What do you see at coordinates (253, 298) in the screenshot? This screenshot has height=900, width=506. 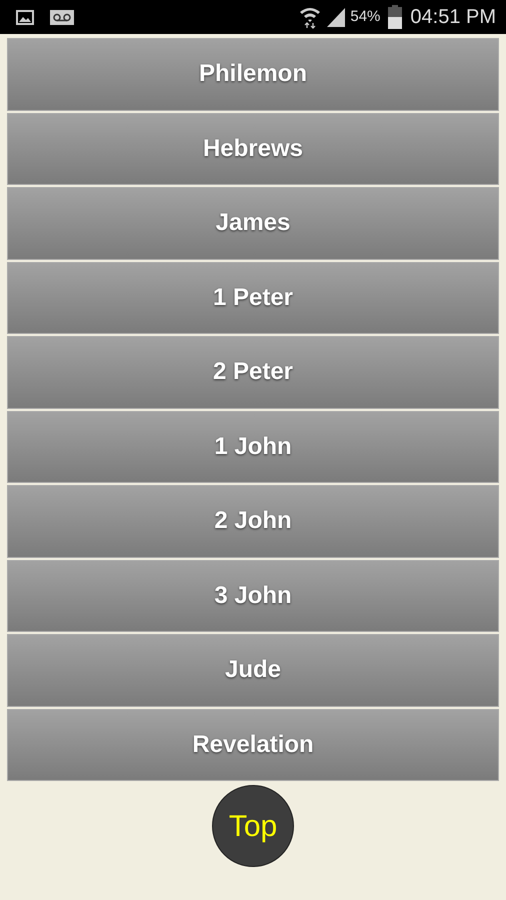 I see `book-button: 1 Peter` at bounding box center [253, 298].